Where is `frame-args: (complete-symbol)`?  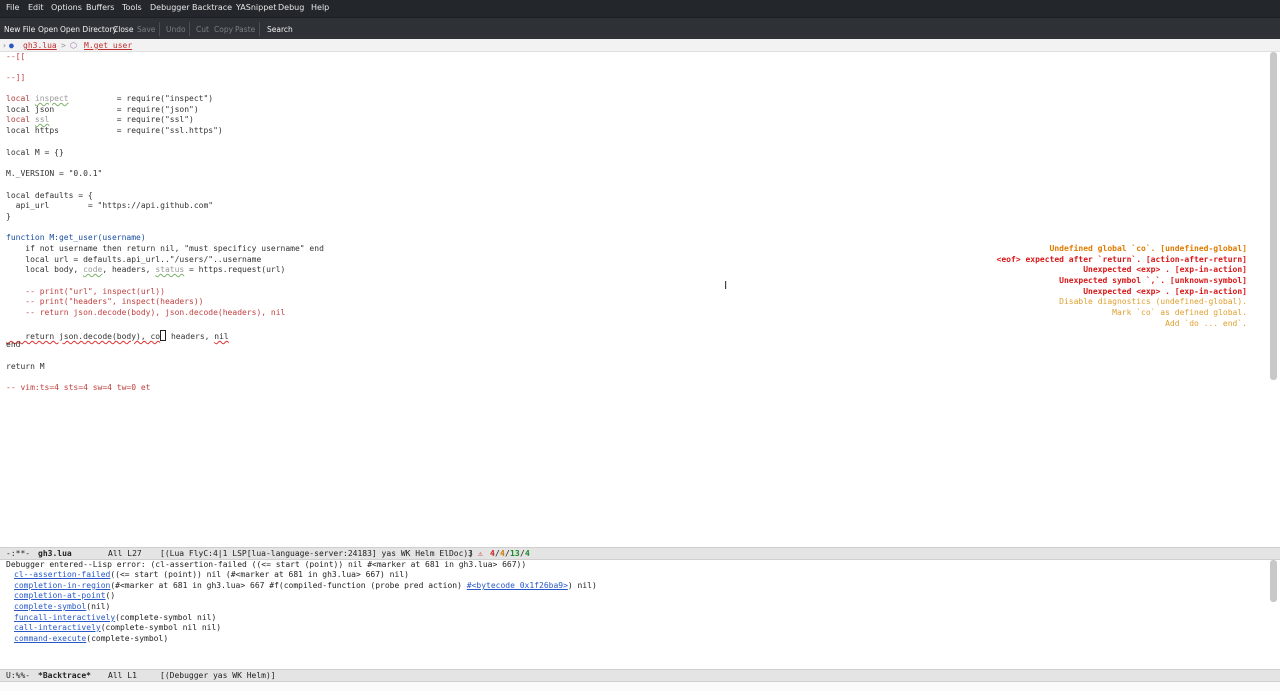 frame-args: (complete-symbol) is located at coordinates (127, 638).